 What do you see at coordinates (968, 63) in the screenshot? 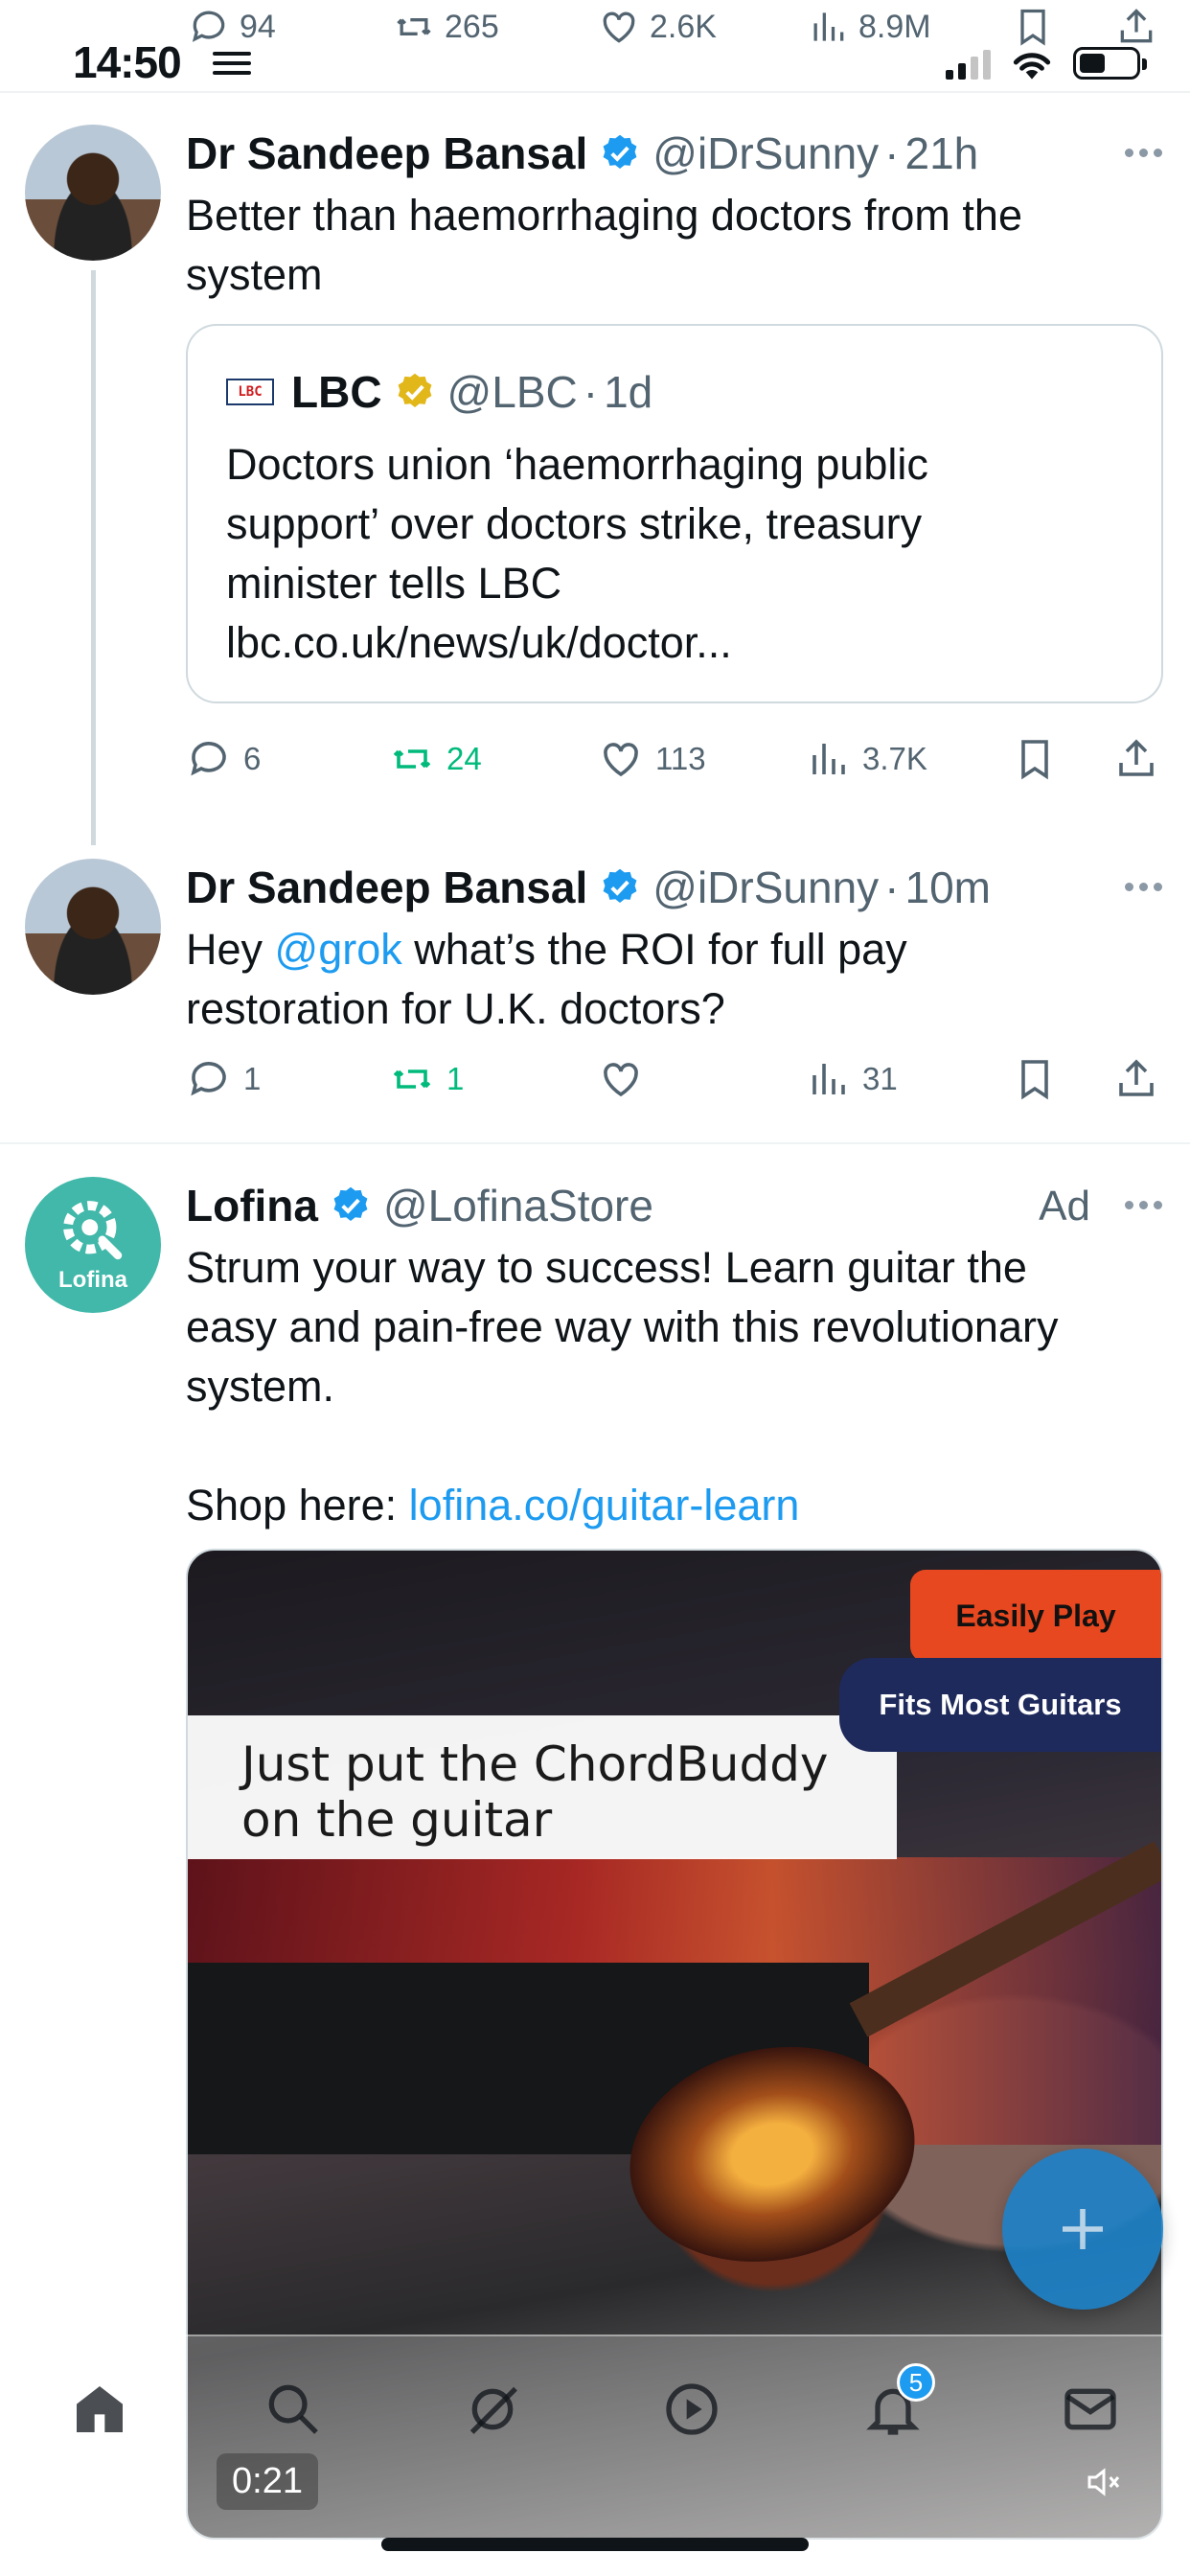
I see `cellular-signal-icon` at bounding box center [968, 63].